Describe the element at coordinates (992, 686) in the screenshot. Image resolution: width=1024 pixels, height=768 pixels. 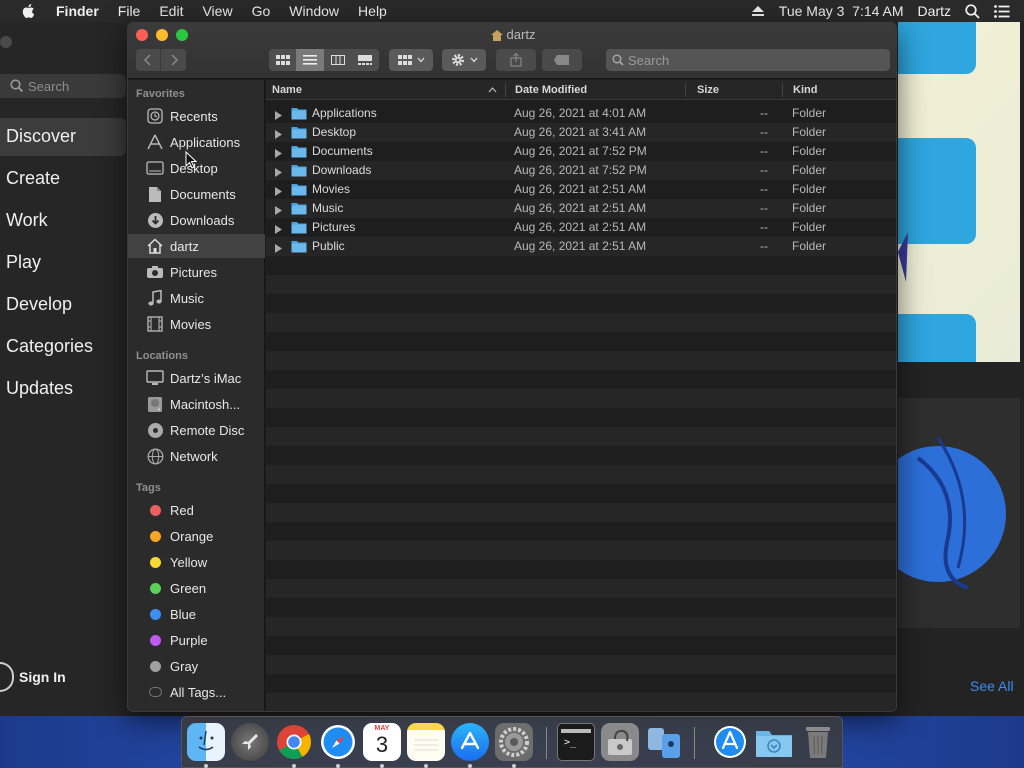
I see `see-all-link: See All` at that location.